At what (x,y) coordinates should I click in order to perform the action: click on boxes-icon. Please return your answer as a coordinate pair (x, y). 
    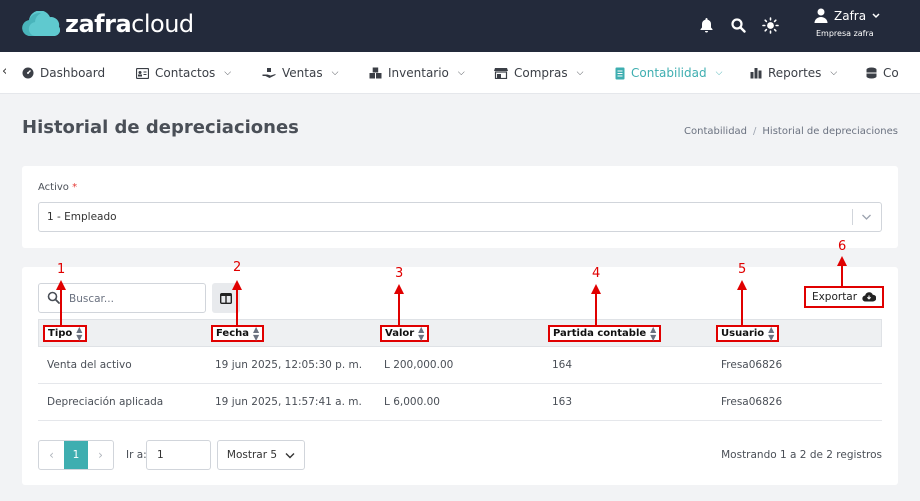
    Looking at the image, I should click on (375, 73).